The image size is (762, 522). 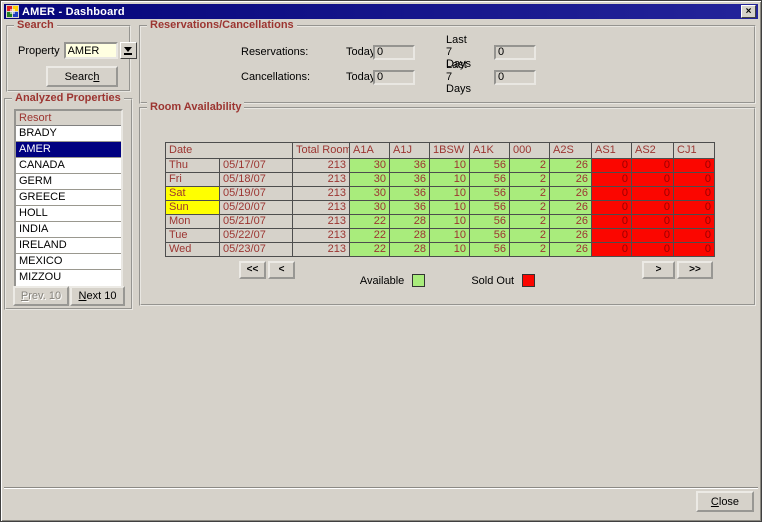 I want to click on day-cell: Sat, so click(x=192, y=193).